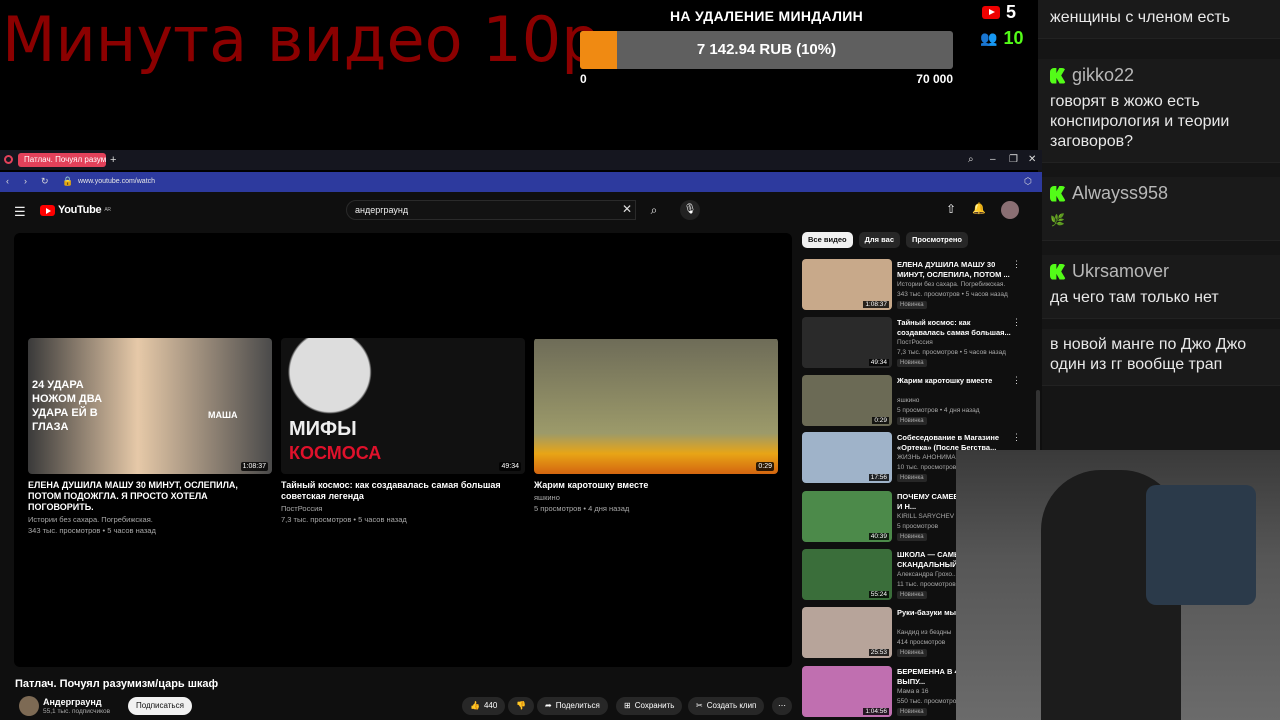 Image resolution: width=1280 pixels, height=720 pixels. Describe the element at coordinates (1013, 159) in the screenshot. I see `maximize-button: ❐` at that location.